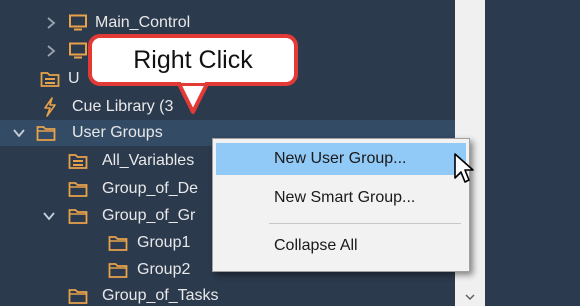 This screenshot has width=580, height=306. I want to click on lightning-icon, so click(50, 107).